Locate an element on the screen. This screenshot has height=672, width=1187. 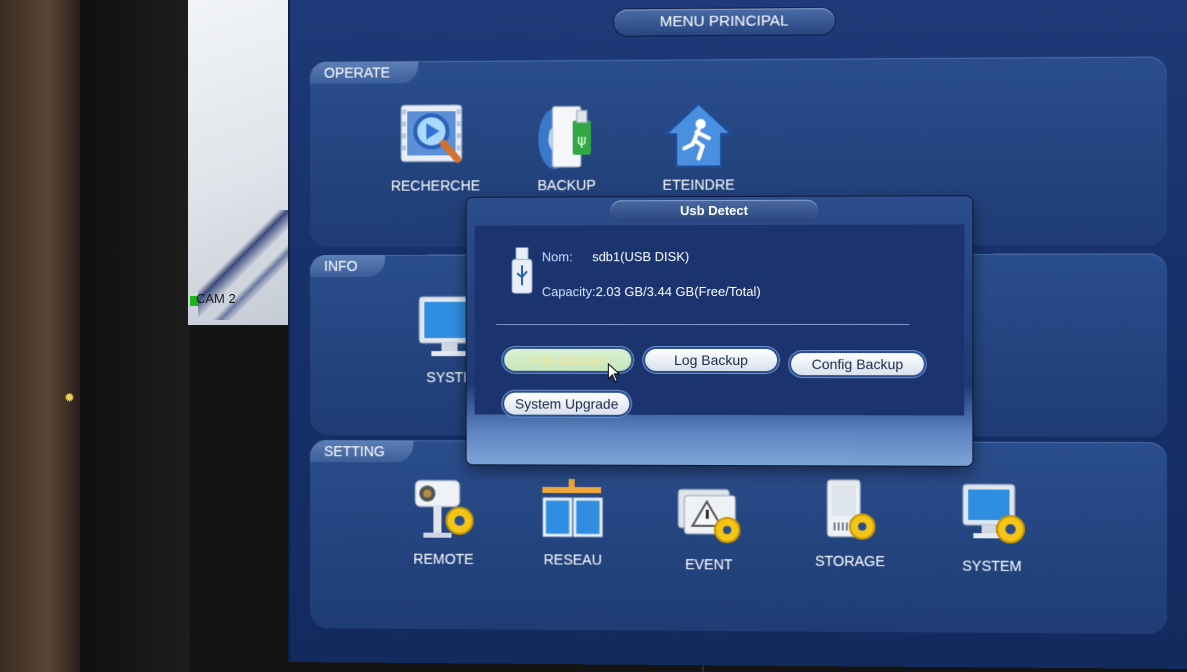
usb-name-row: Nom: sdb1(USB DISK) is located at coordinates (615, 256).